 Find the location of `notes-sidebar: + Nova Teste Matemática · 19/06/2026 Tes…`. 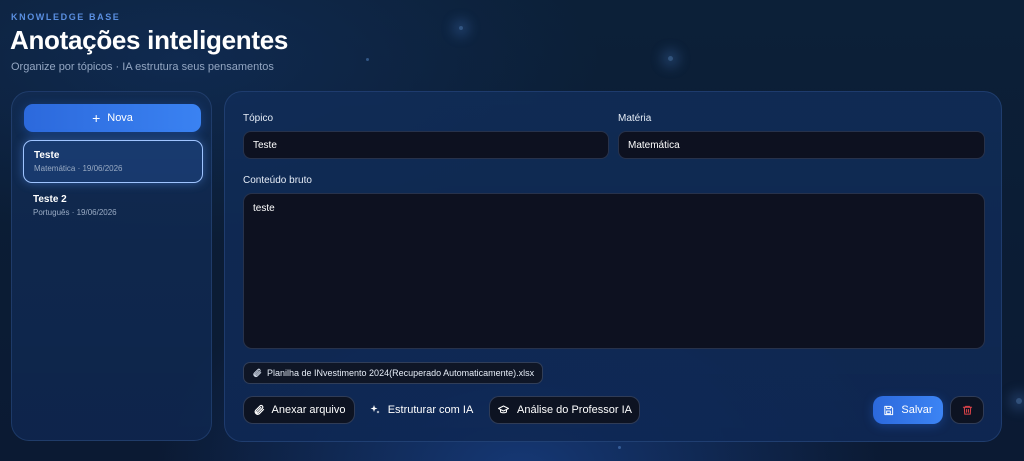

notes-sidebar: + Nova Teste Matemática · 19/06/2026 Tes… is located at coordinates (111, 266).